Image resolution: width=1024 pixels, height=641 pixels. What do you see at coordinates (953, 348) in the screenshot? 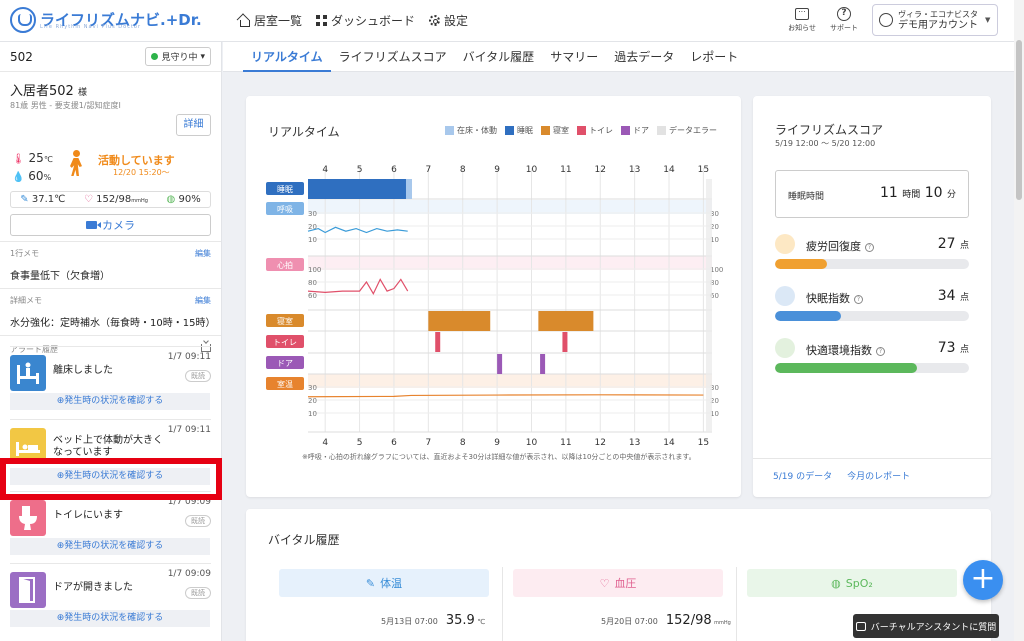
I see `metric-value: 73 点` at bounding box center [953, 348].